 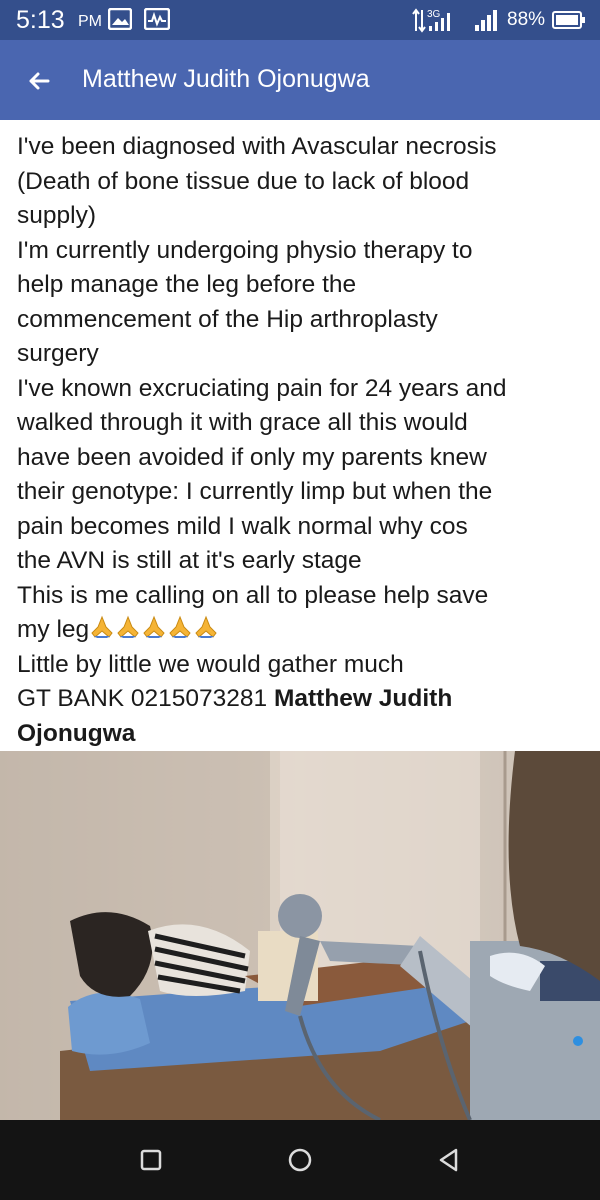 I want to click on battery-icon, so click(x=569, y=22).